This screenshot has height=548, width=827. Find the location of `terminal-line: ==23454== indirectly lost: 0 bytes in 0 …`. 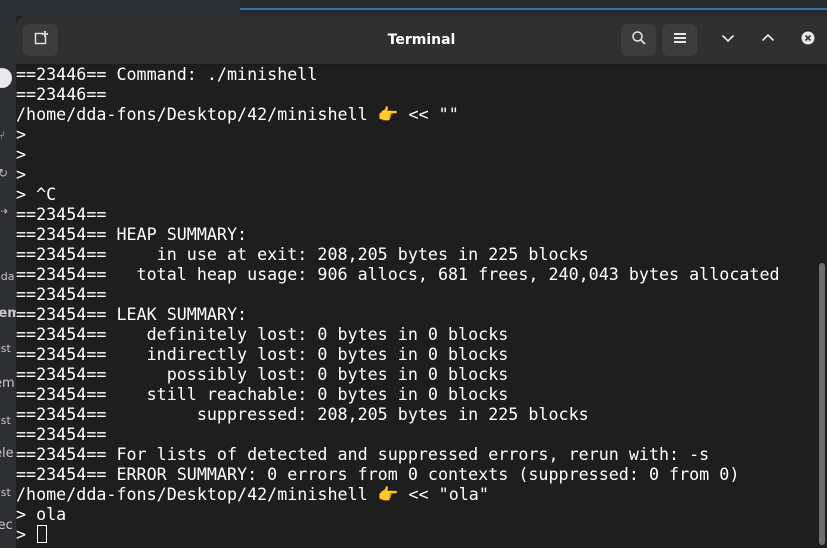

terminal-line: ==23454== indirectly lost: 0 bytes in 0 … is located at coordinates (262, 354).